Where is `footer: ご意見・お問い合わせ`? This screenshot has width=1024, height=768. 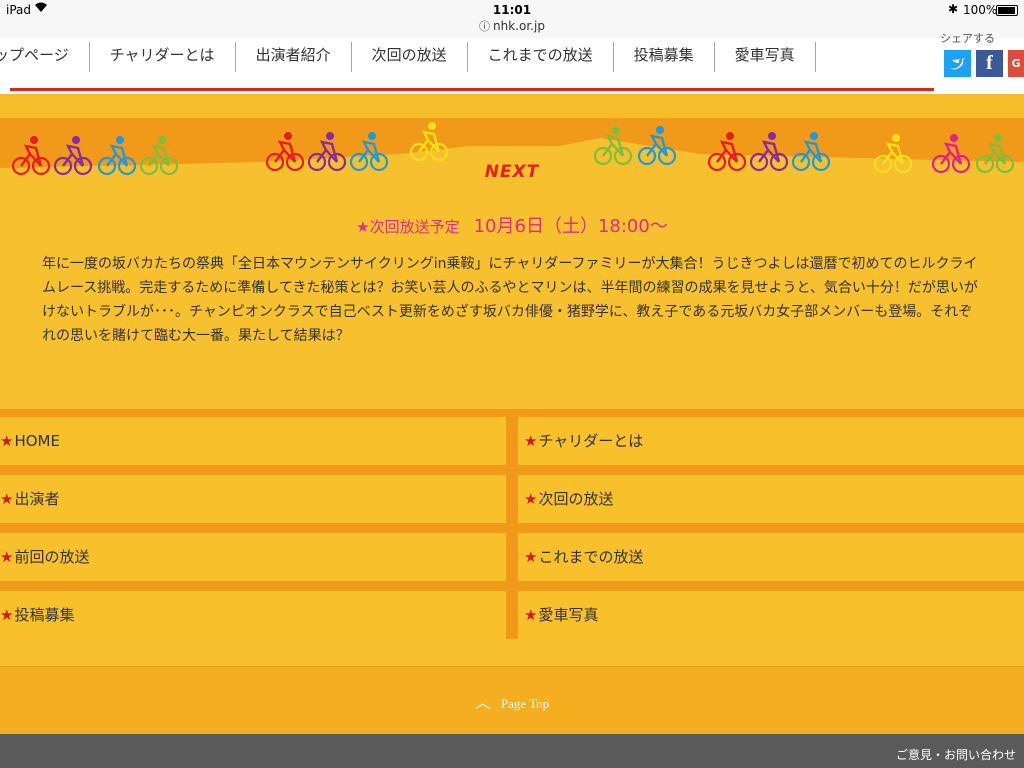 footer: ご意見・お問い合わせ is located at coordinates (512, 751).